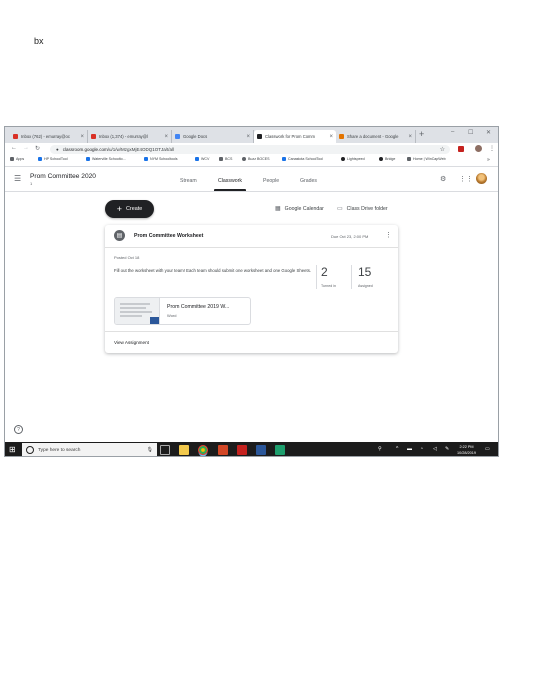 Image resolution: width=541 pixels, height=700 pixels. What do you see at coordinates (119, 208) in the screenshot?
I see `plus-icon: +` at bounding box center [119, 208].